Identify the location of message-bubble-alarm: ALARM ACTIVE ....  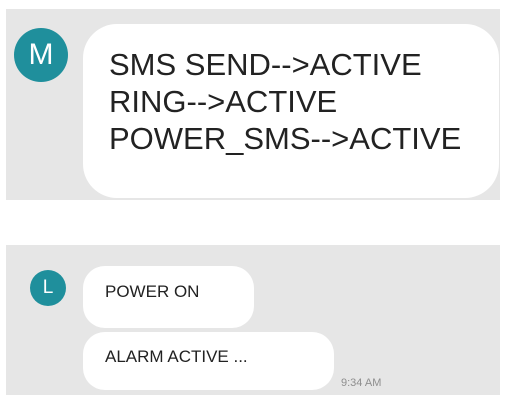
(208, 361).